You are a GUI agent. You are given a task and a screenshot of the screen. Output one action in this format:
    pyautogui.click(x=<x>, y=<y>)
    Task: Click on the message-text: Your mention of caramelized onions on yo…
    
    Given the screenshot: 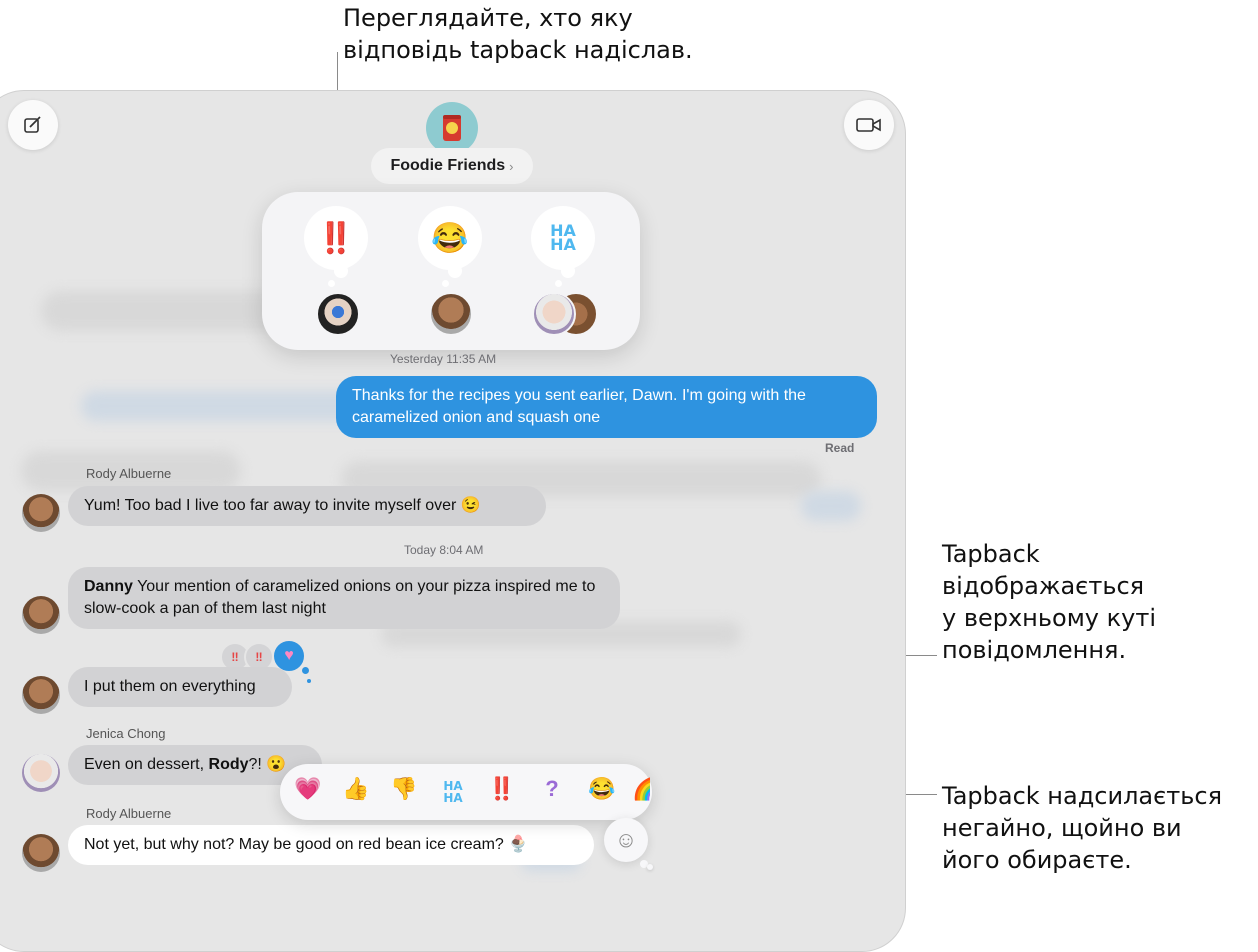 What is the action you would take?
    pyautogui.click(x=340, y=597)
    